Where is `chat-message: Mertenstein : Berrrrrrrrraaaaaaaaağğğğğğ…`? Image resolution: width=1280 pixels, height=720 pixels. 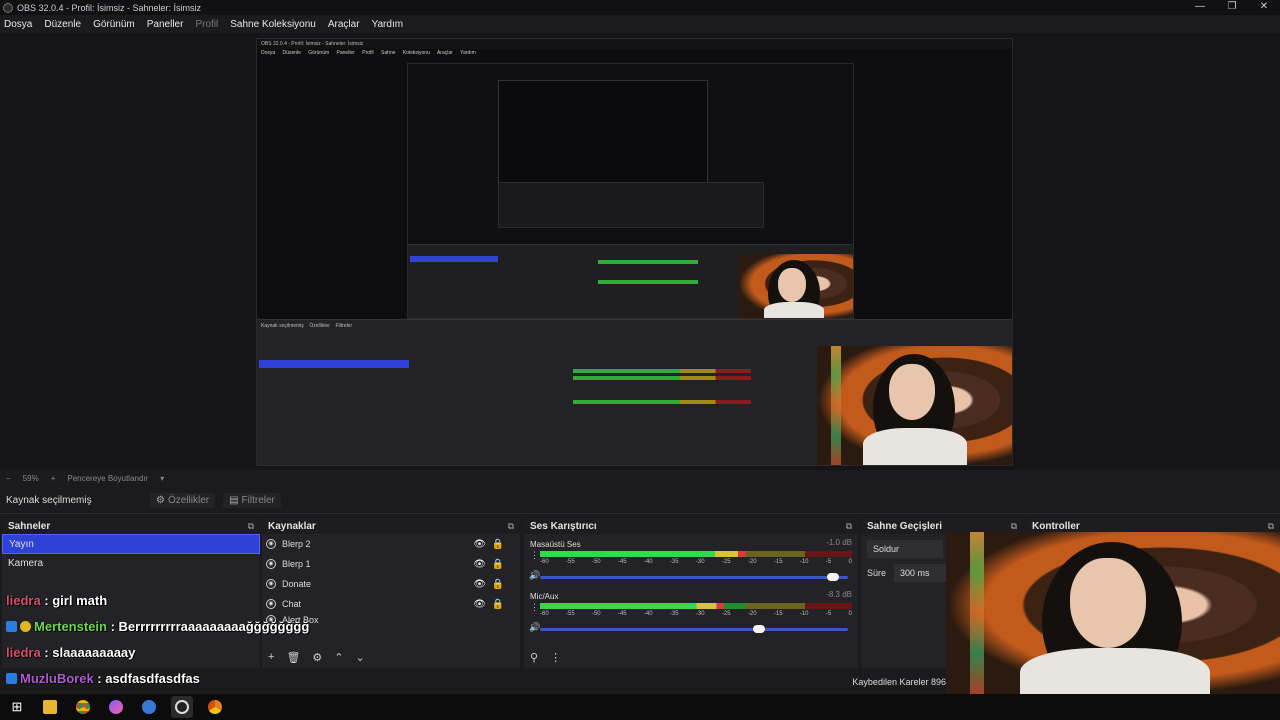 chat-message: Mertenstein : Berrrrrrrrraaaaaaaaağğğğğğ… is located at coordinates (157, 626).